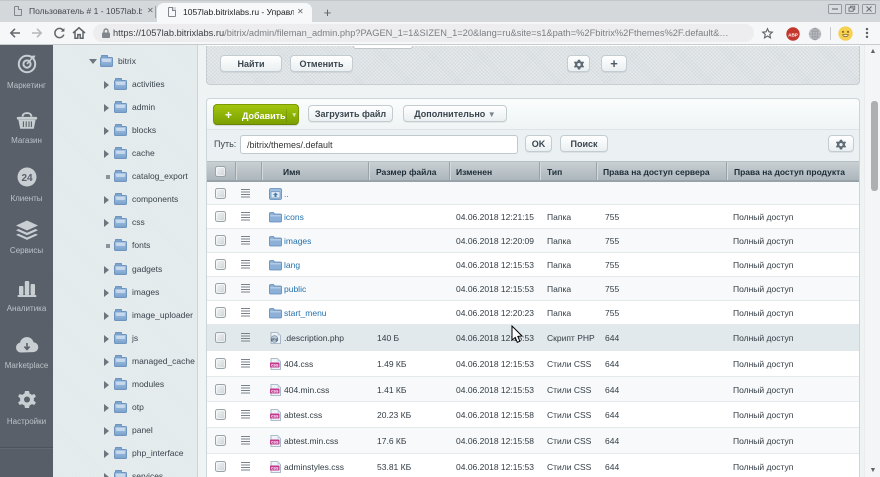 This screenshot has height=477, width=880. I want to click on svg-text: 24, so click(27, 178).